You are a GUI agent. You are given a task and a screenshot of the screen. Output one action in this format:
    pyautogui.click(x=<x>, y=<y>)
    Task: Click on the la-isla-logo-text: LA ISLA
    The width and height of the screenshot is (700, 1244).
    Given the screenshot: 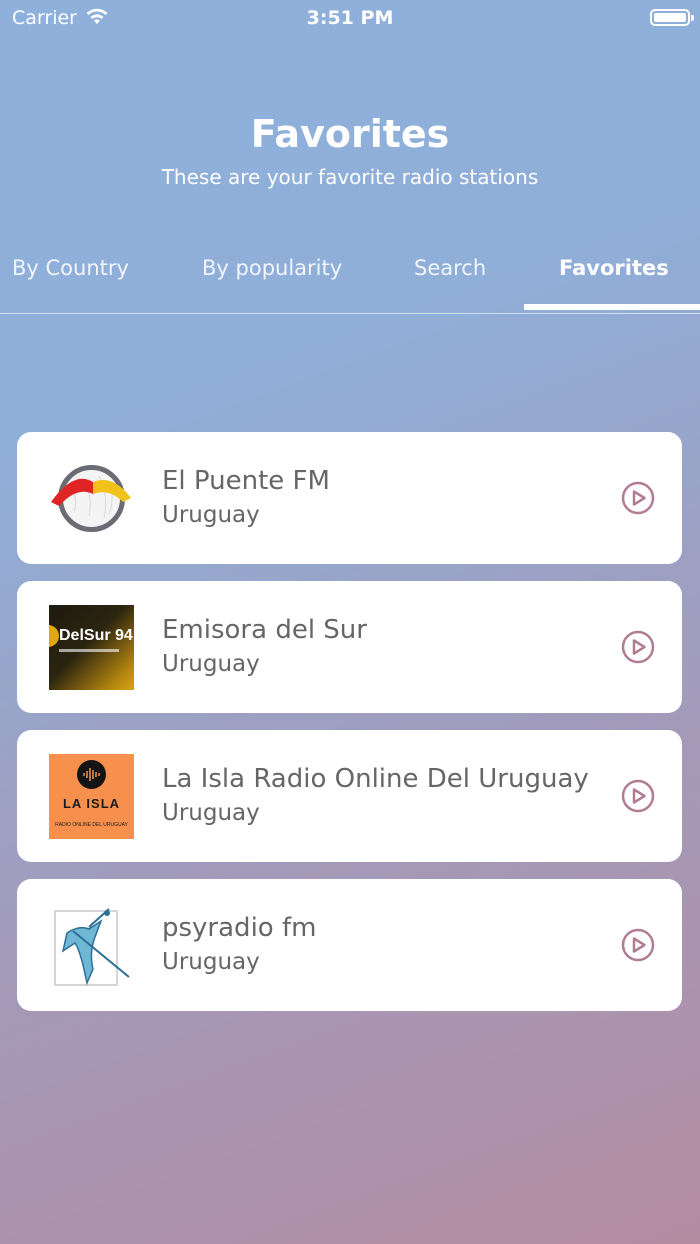 What is the action you would take?
    pyautogui.click(x=91, y=803)
    